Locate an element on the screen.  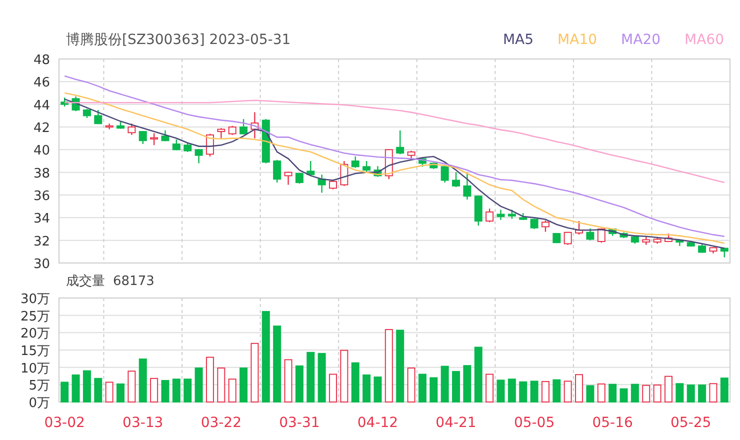
y-axis-label: 46 is located at coordinates (41, 83).